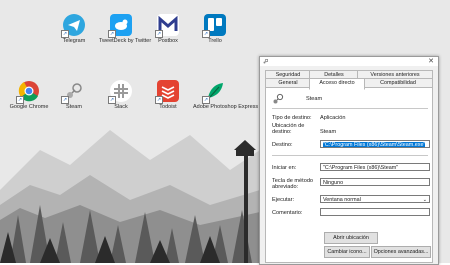 This screenshot has height=265, width=450. I want to click on tweetdeck-icon: ↗, so click(120, 26).